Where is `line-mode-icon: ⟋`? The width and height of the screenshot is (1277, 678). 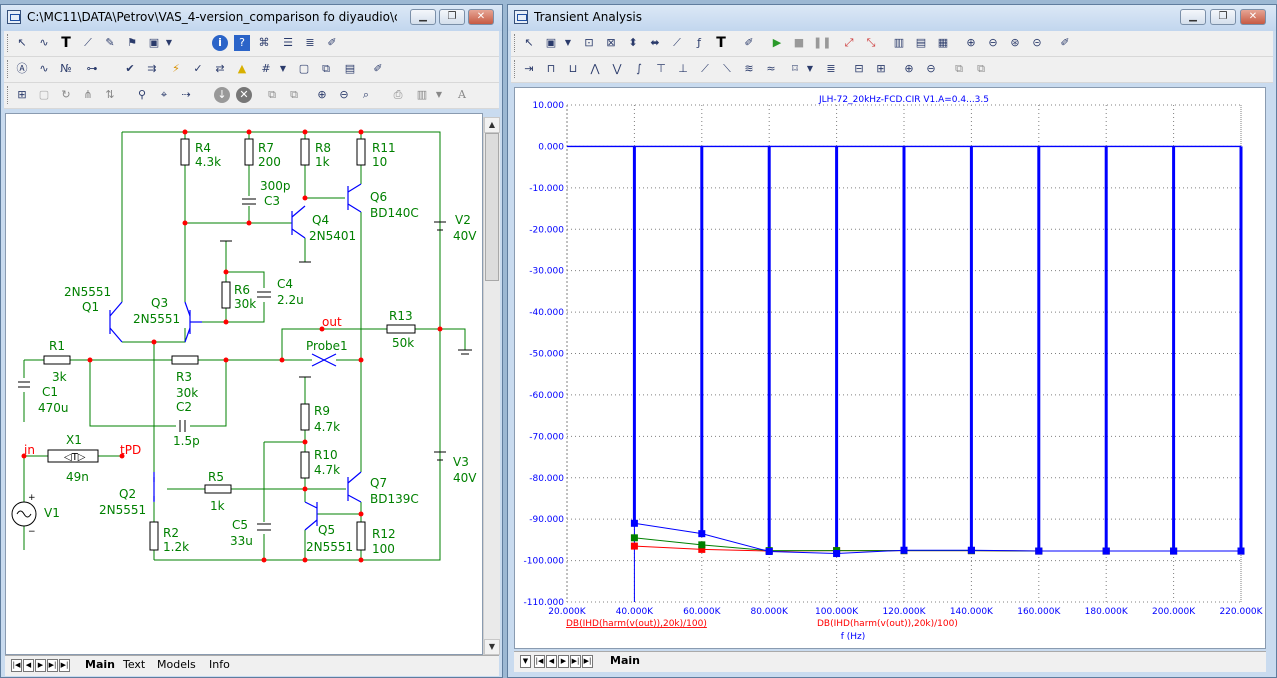 line-mode-icon: ⟋ is located at coordinates (88, 43).